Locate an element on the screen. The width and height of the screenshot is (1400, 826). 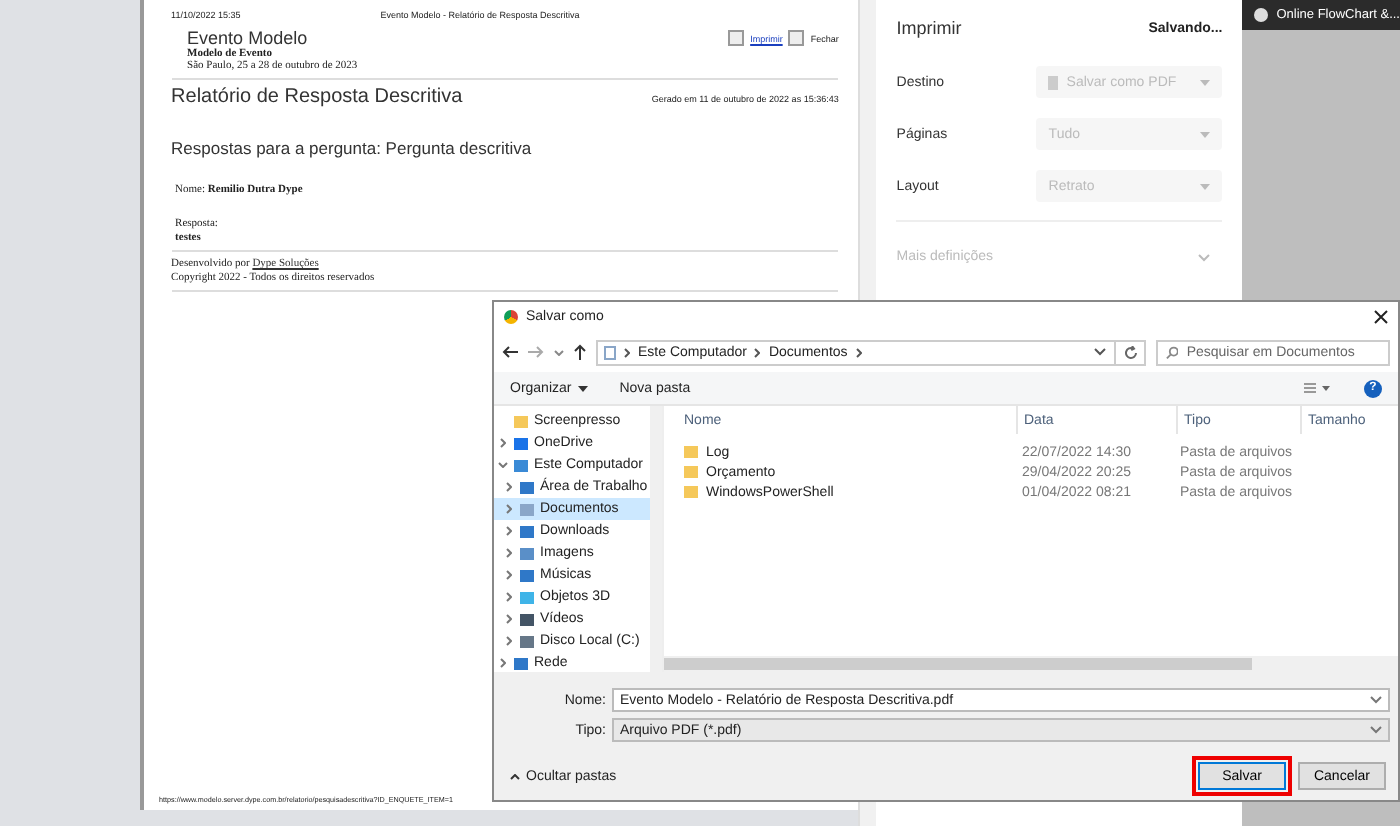
up-arrow-icon is located at coordinates (580, 352).